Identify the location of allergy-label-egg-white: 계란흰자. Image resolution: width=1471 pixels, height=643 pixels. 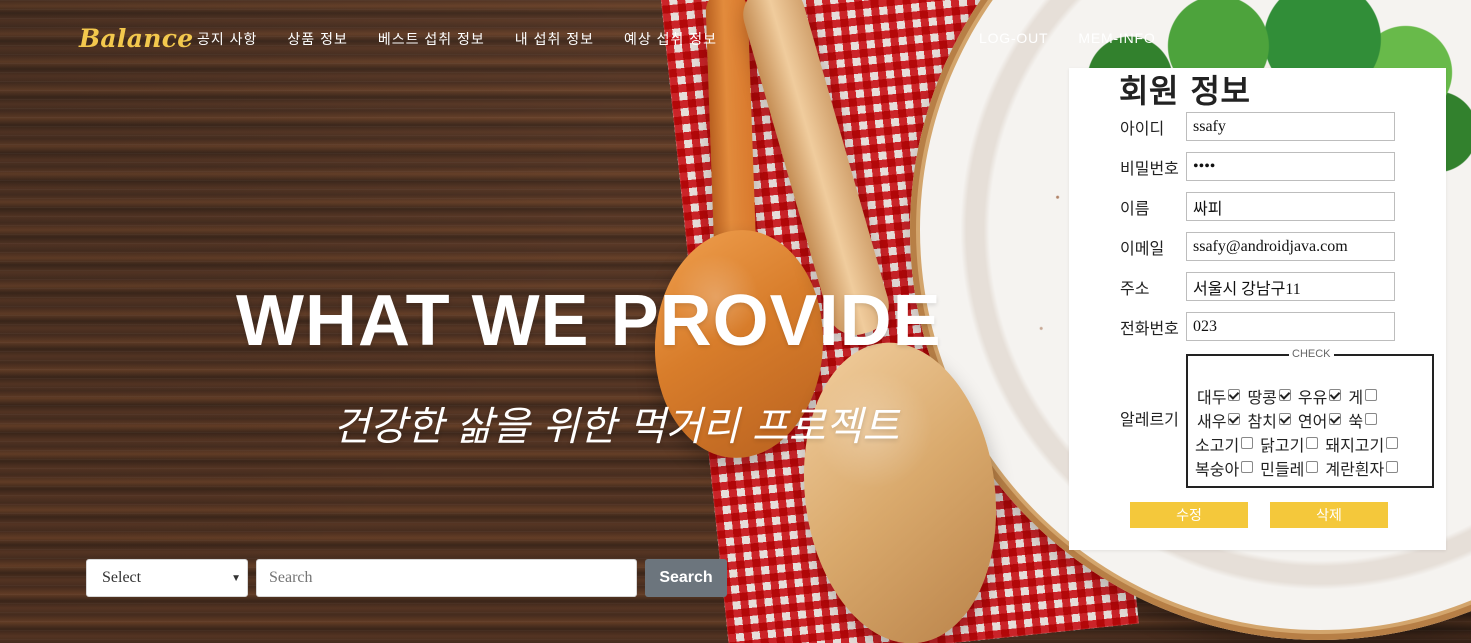
(1355, 469).